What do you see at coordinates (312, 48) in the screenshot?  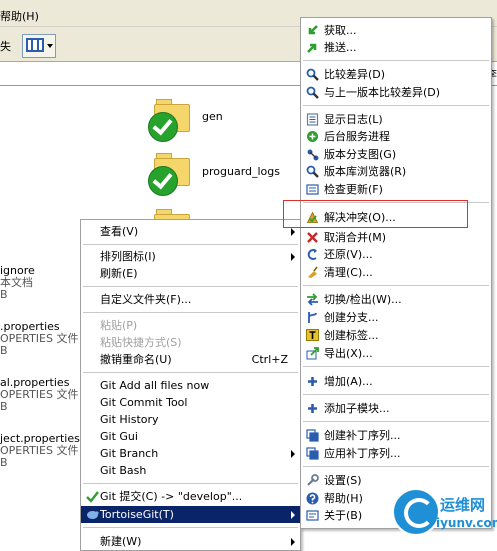 I see `push-icon` at bounding box center [312, 48].